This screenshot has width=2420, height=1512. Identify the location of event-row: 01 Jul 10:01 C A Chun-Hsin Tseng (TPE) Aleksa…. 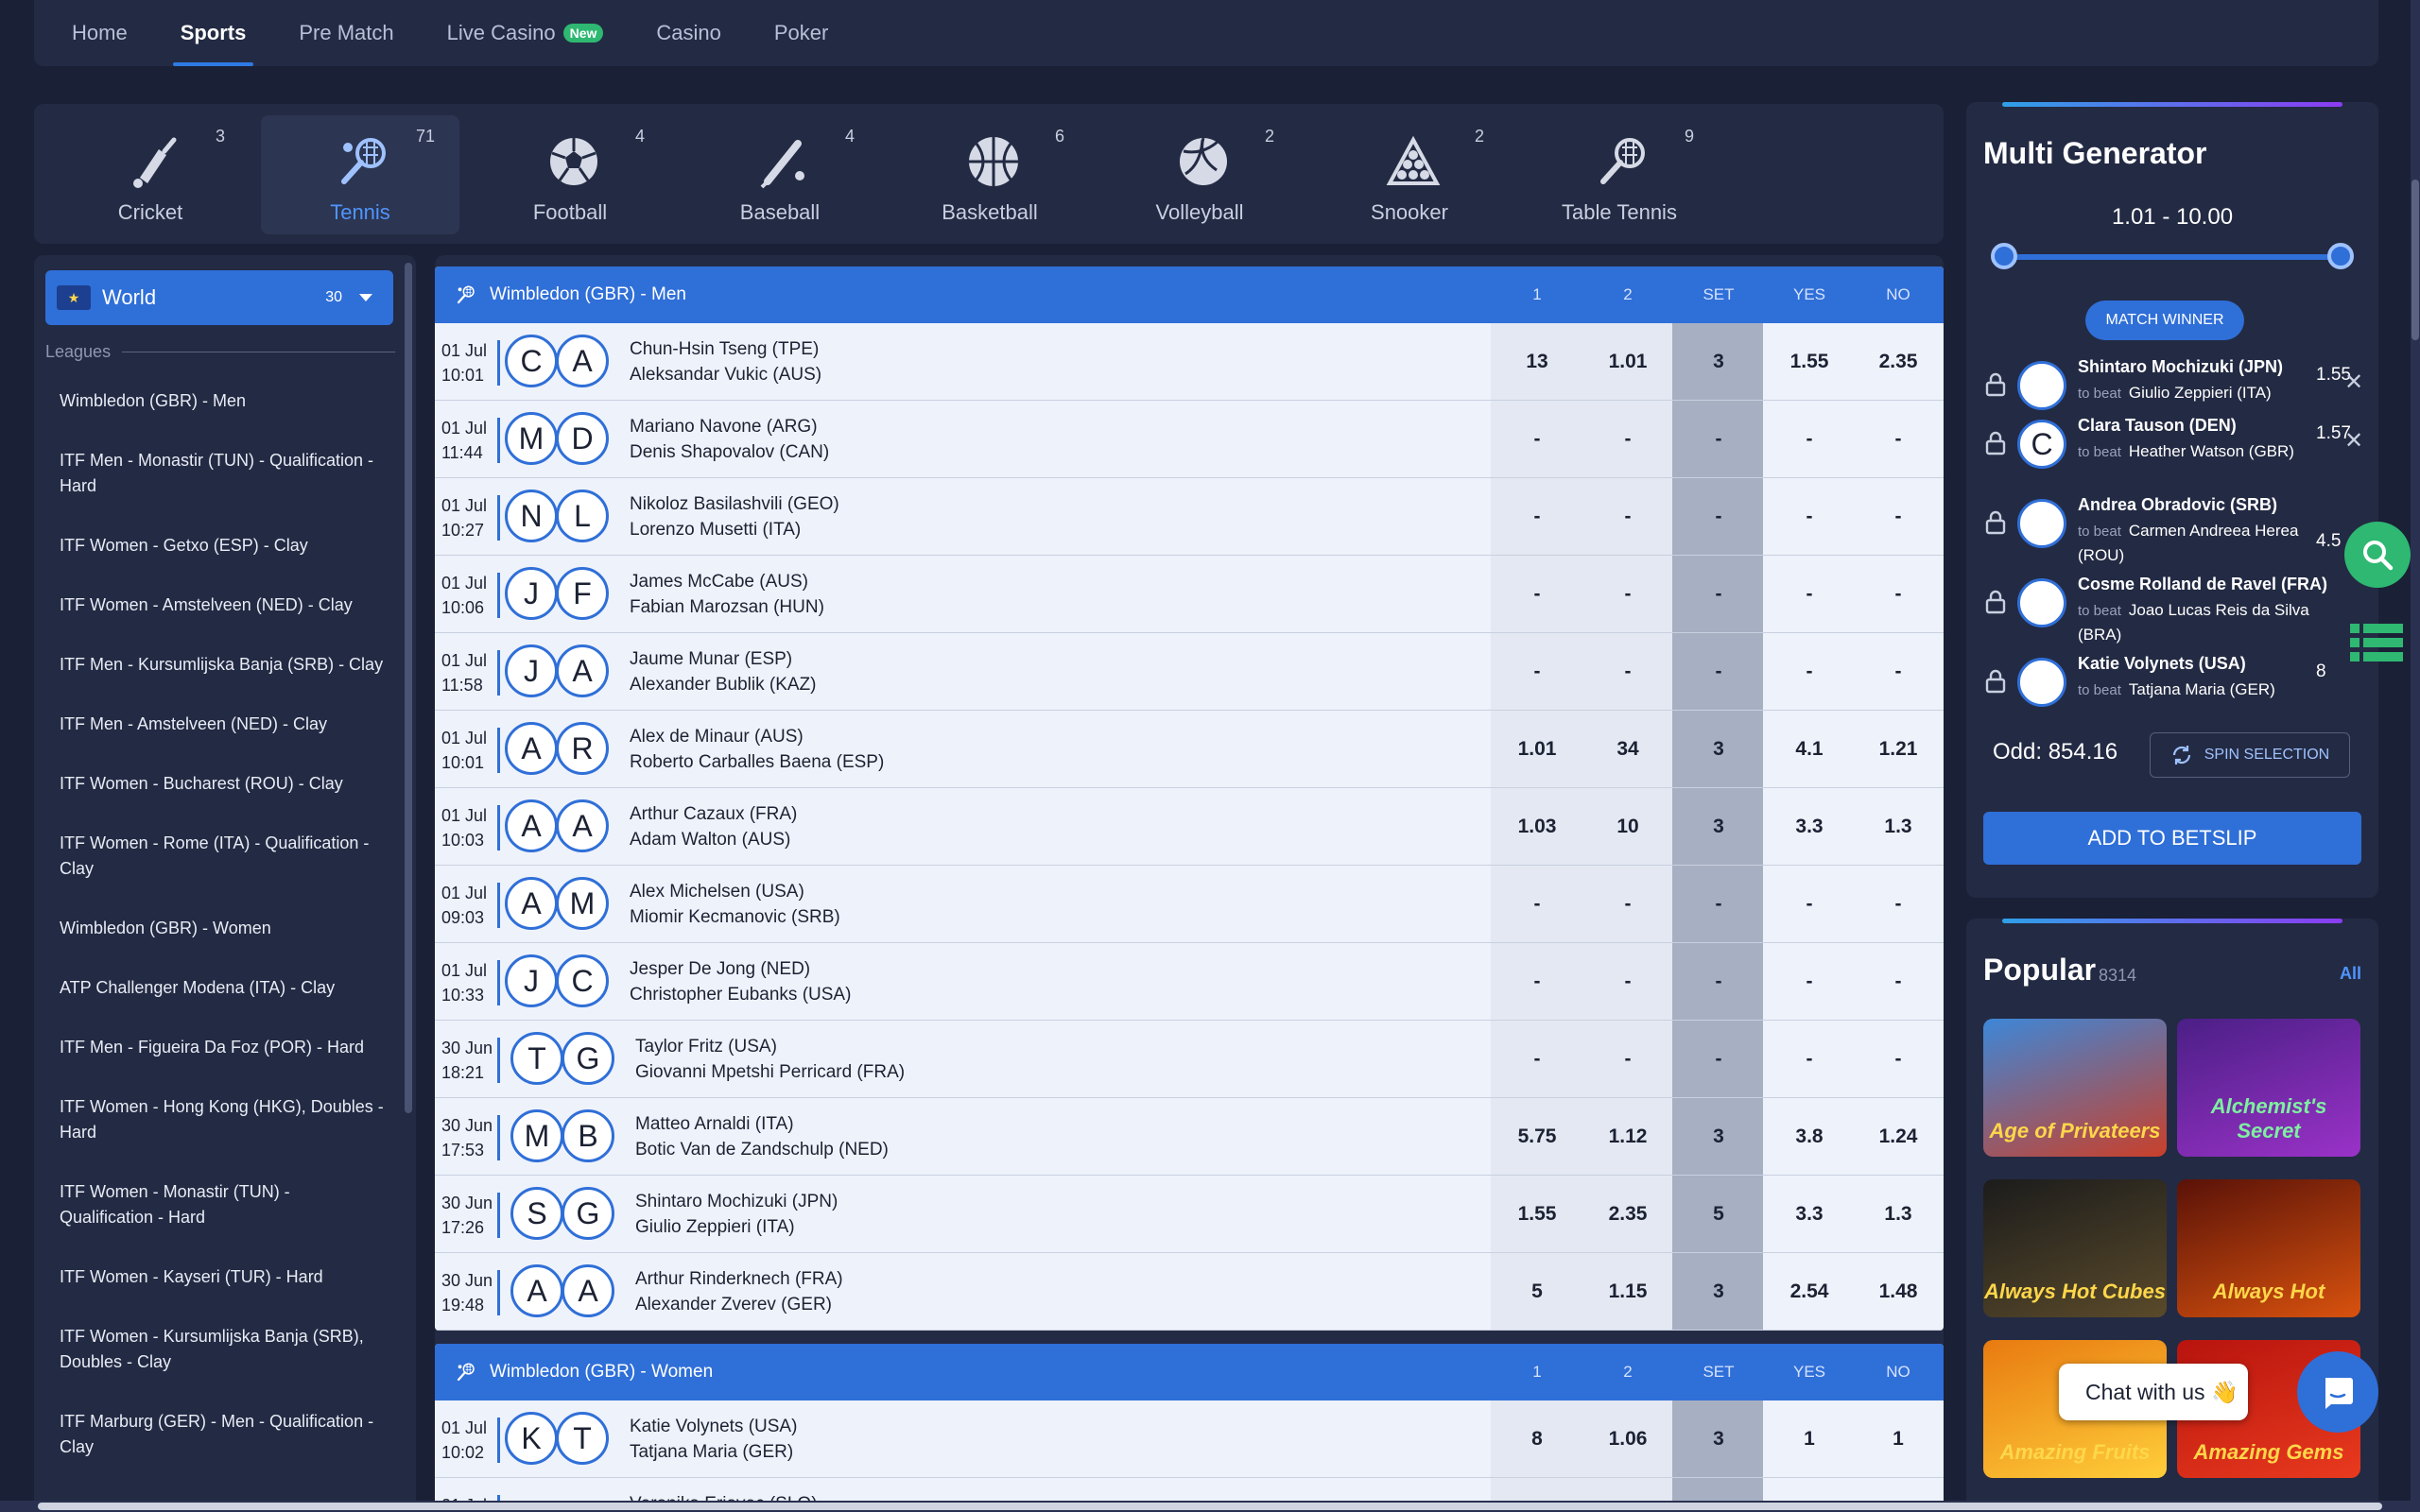
(1189, 362).